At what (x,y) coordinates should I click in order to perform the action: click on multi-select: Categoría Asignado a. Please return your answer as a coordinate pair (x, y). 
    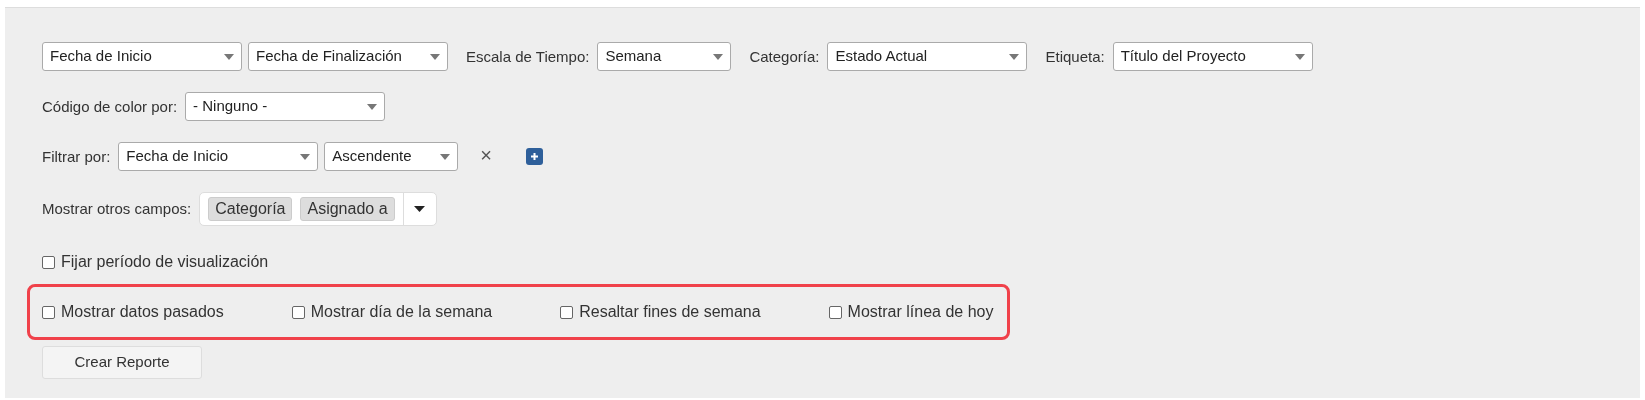
    Looking at the image, I should click on (318, 209).